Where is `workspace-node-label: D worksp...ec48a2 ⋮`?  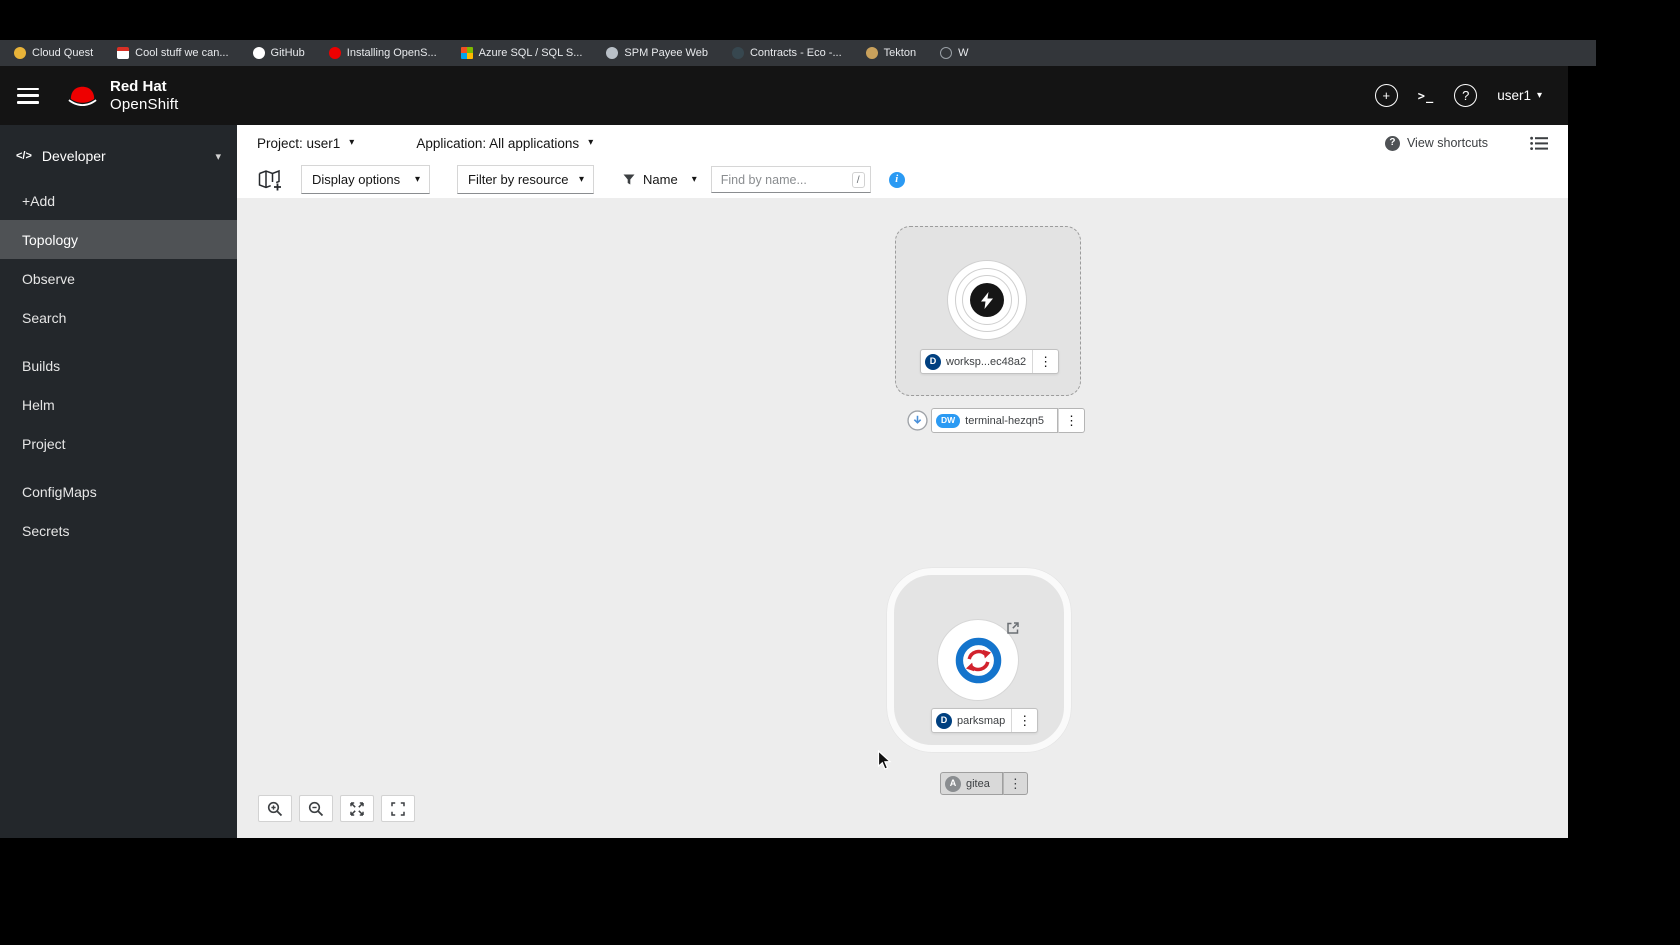
workspace-node-label: D worksp...ec48a2 ⋮ is located at coordinates (990, 361).